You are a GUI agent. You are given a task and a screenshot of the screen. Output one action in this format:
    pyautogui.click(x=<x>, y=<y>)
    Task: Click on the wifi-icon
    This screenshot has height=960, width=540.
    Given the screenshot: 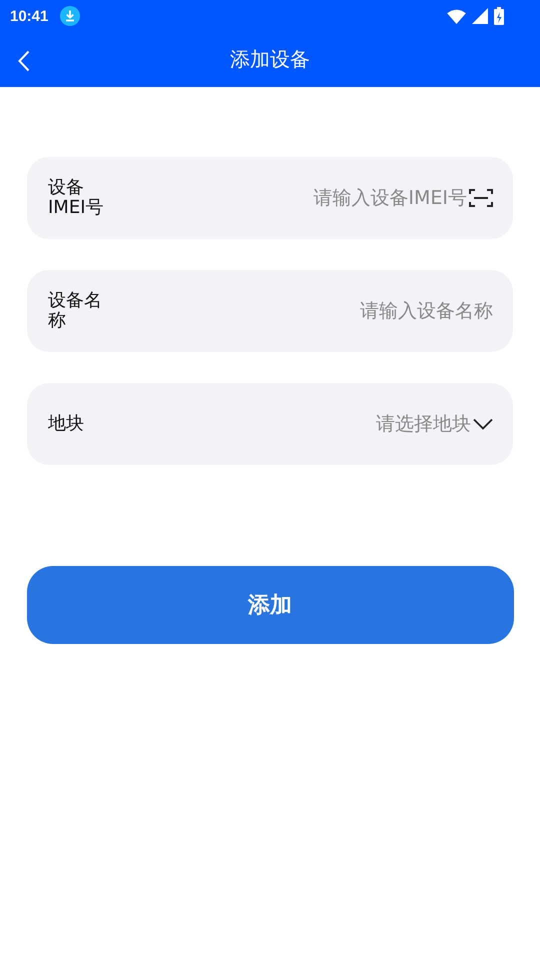 What is the action you would take?
    pyautogui.click(x=456, y=16)
    